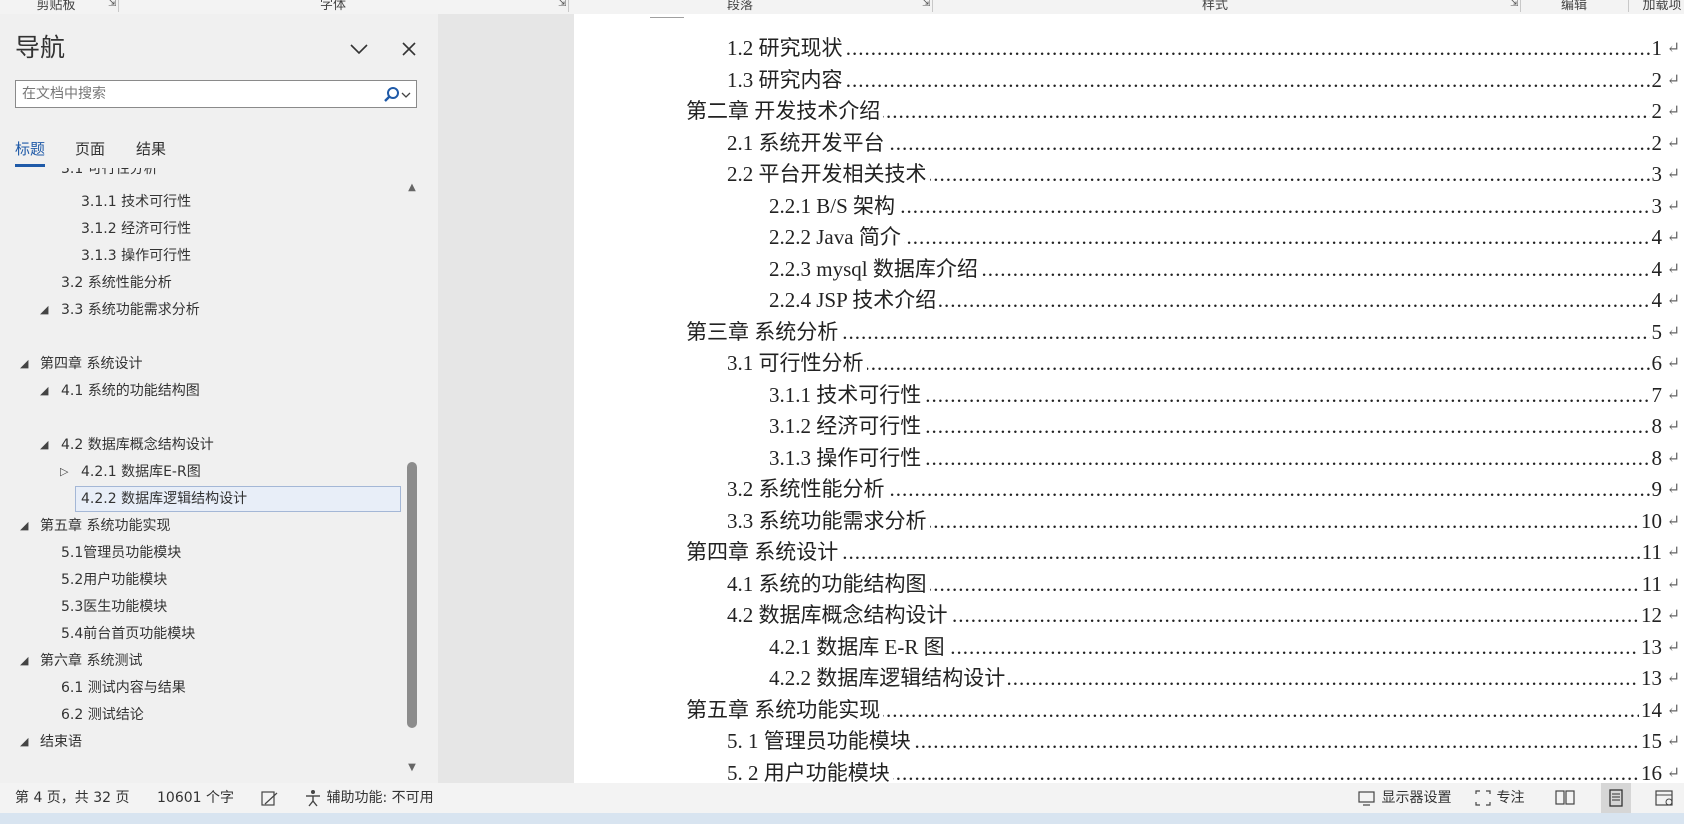 Image resolution: width=1684 pixels, height=824 pixels. What do you see at coordinates (369, 798) in the screenshot?
I see `accessibility-button: 辅助功能: 不可用` at bounding box center [369, 798].